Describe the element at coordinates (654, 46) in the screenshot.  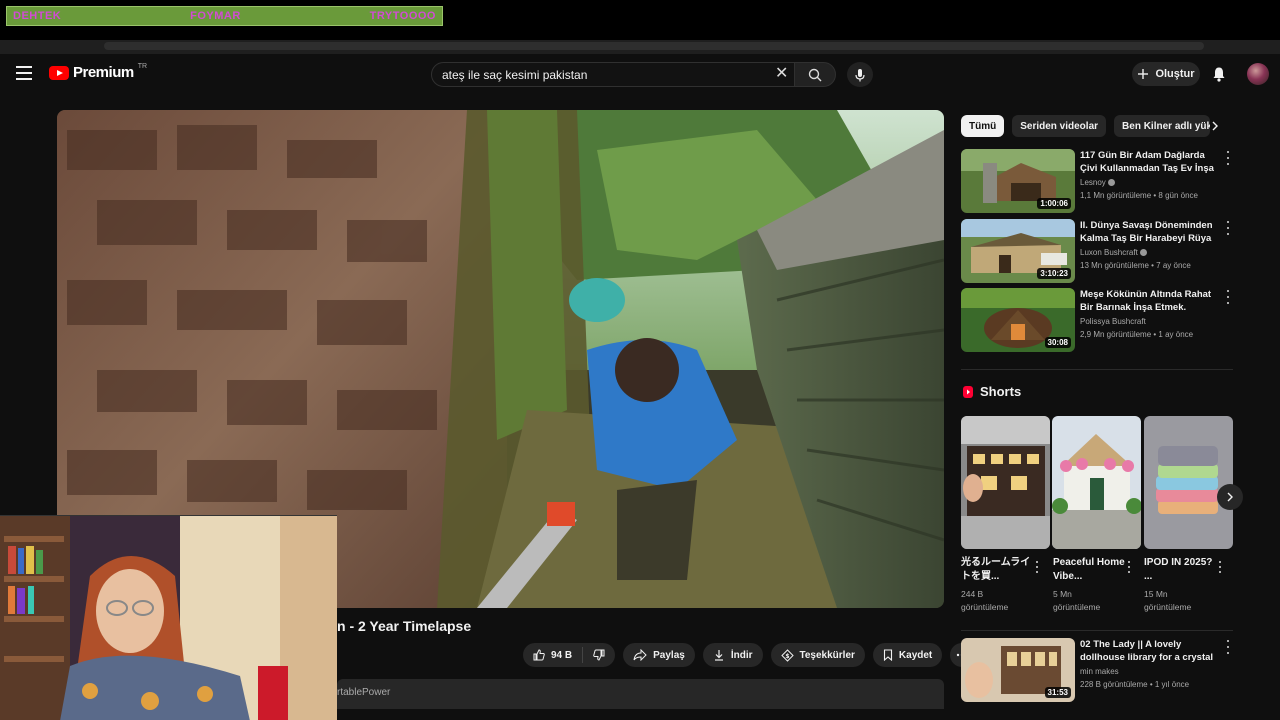
I see `browser-address-bar` at that location.